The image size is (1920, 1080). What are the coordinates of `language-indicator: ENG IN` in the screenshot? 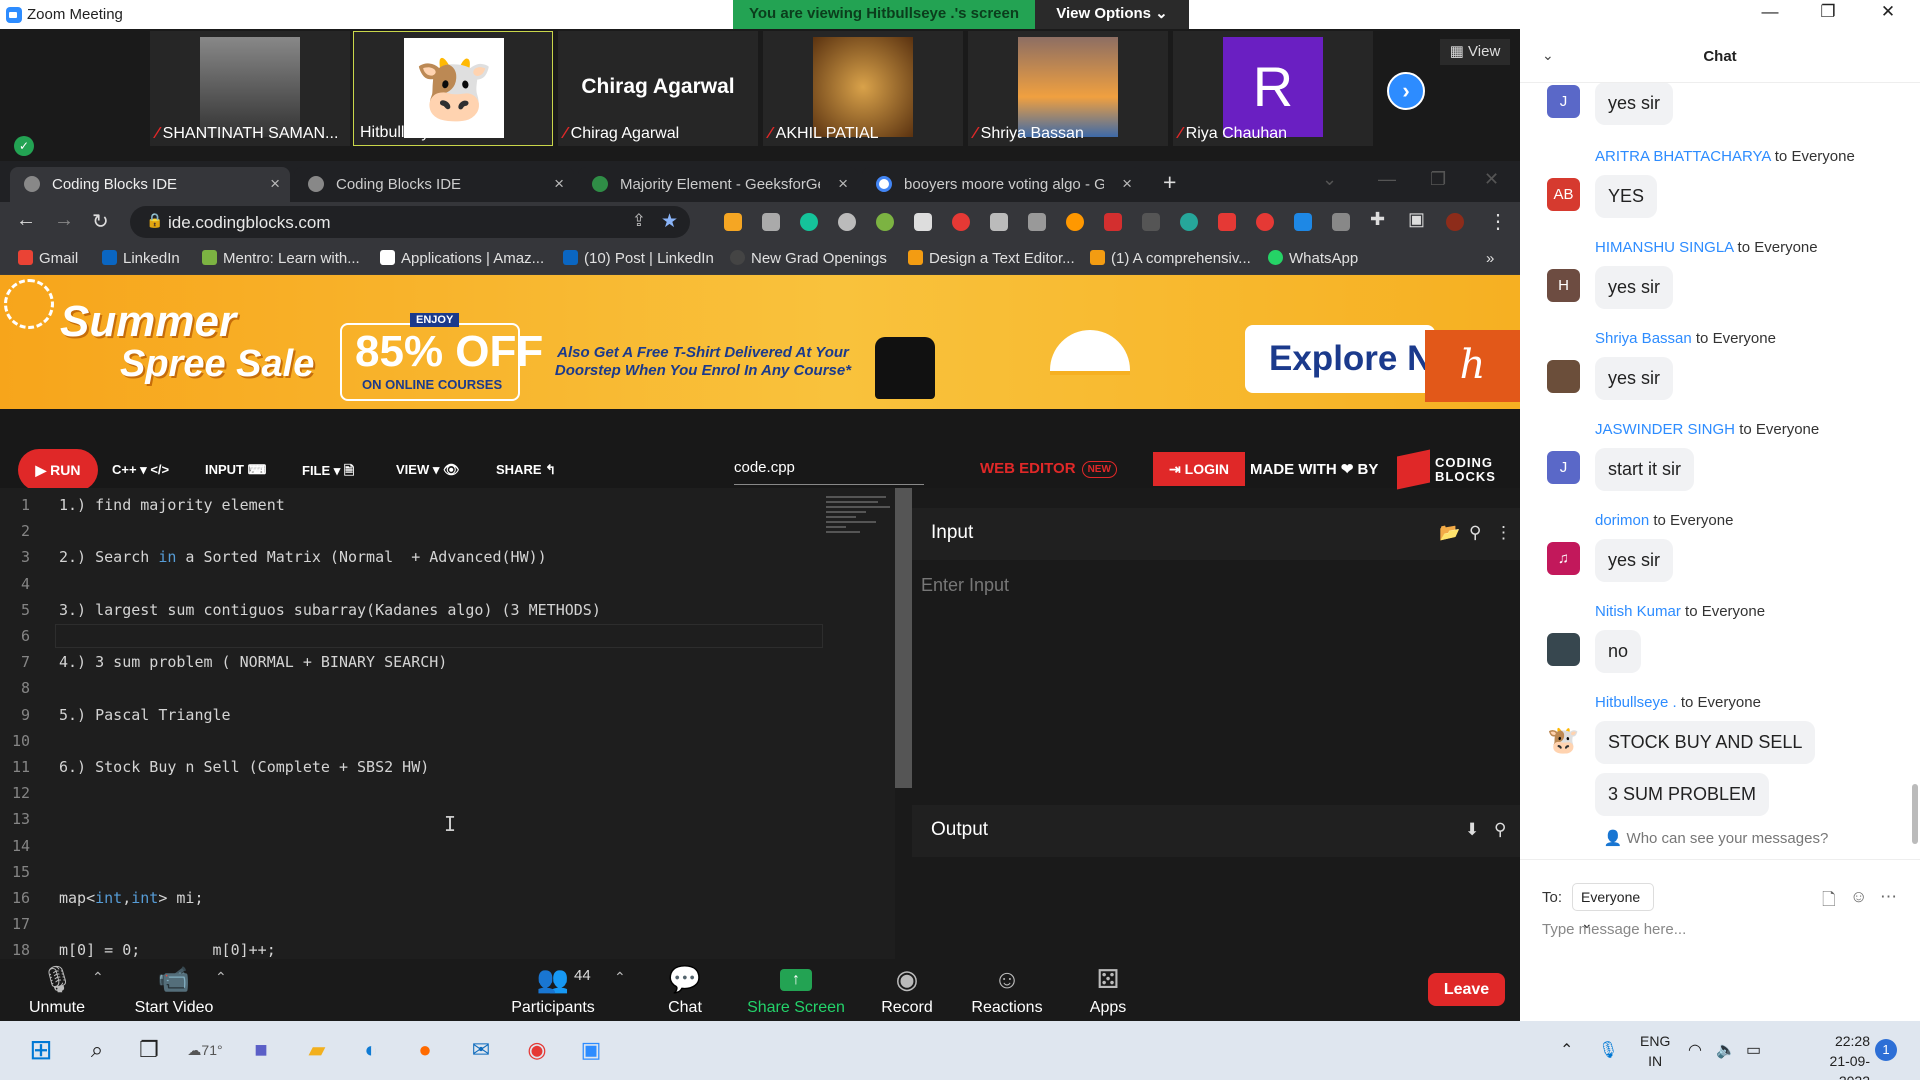 It's located at (1655, 1051).